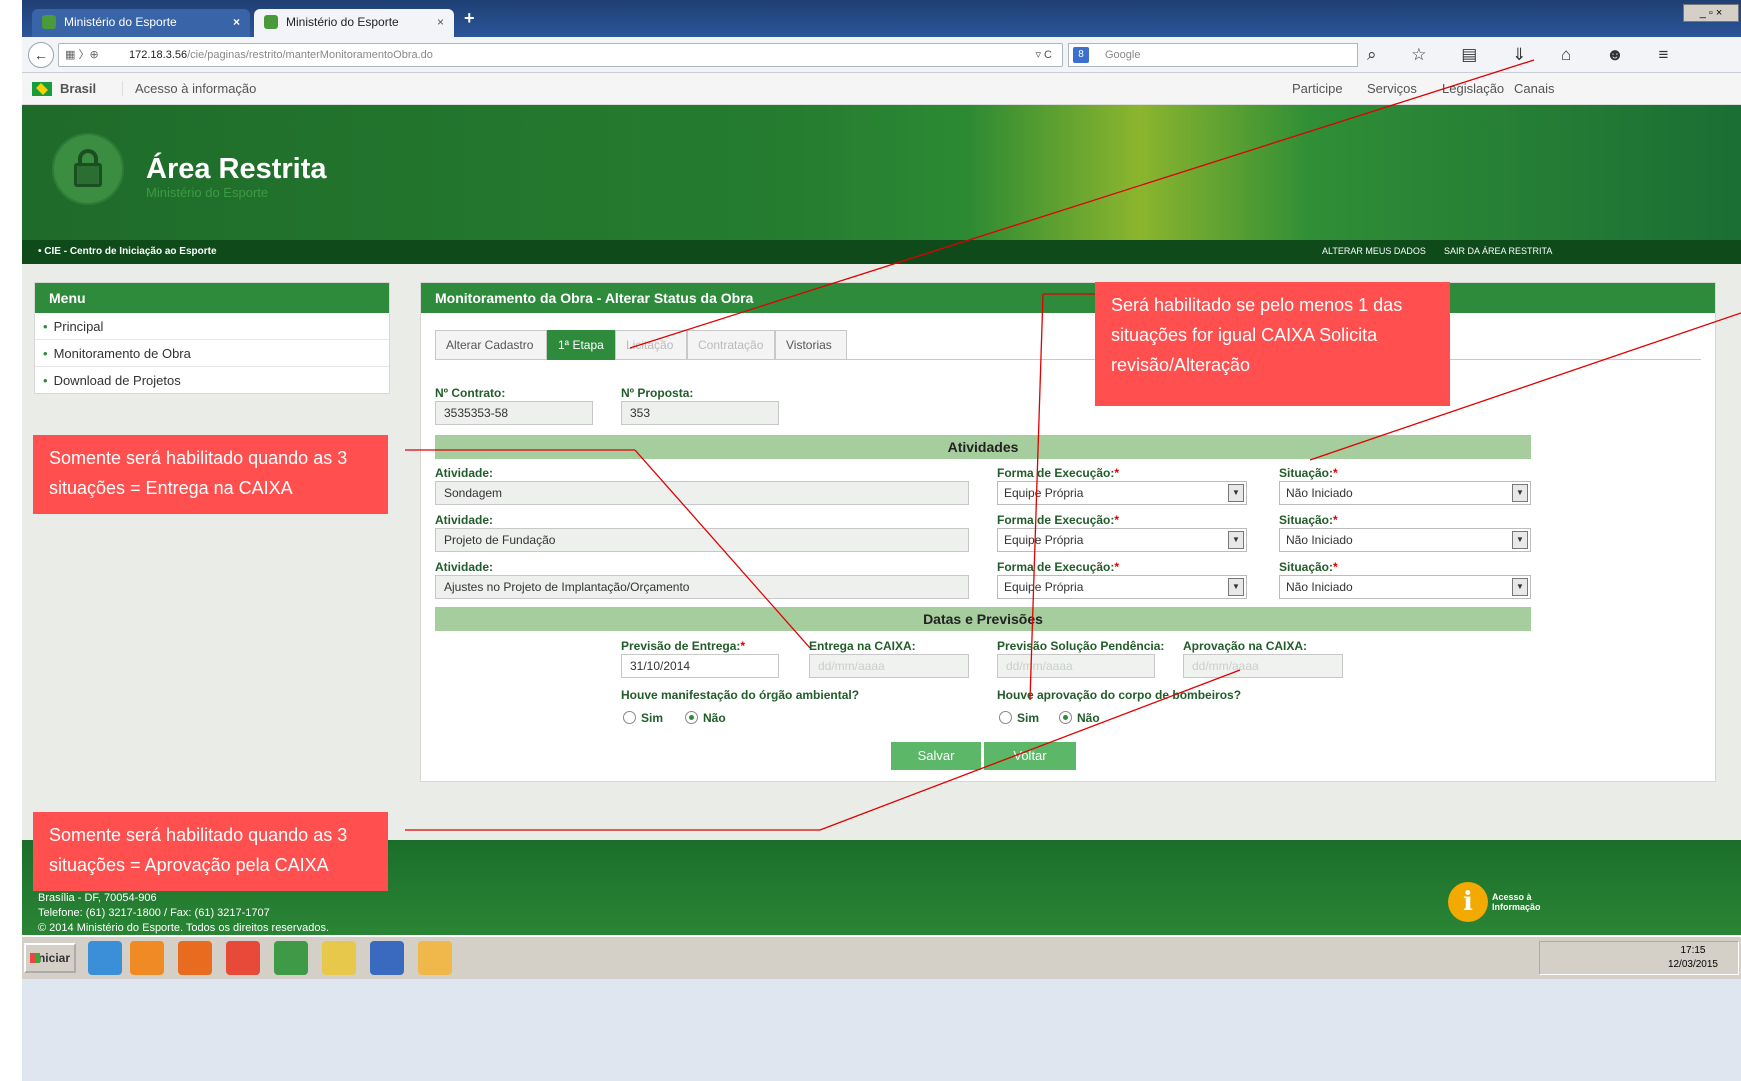 The image size is (1741, 1081). Describe the element at coordinates (1213, 55) in the screenshot. I see `search-input: 8 Google` at that location.